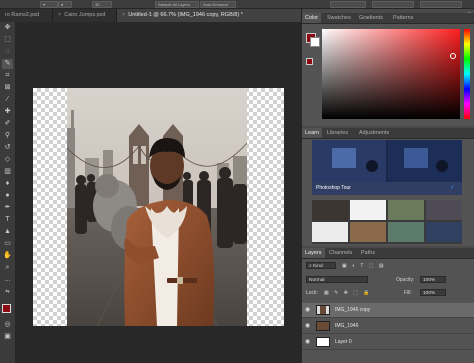 The image size is (474, 363). I want to click on opacity-field: 100%, so click(433, 279).